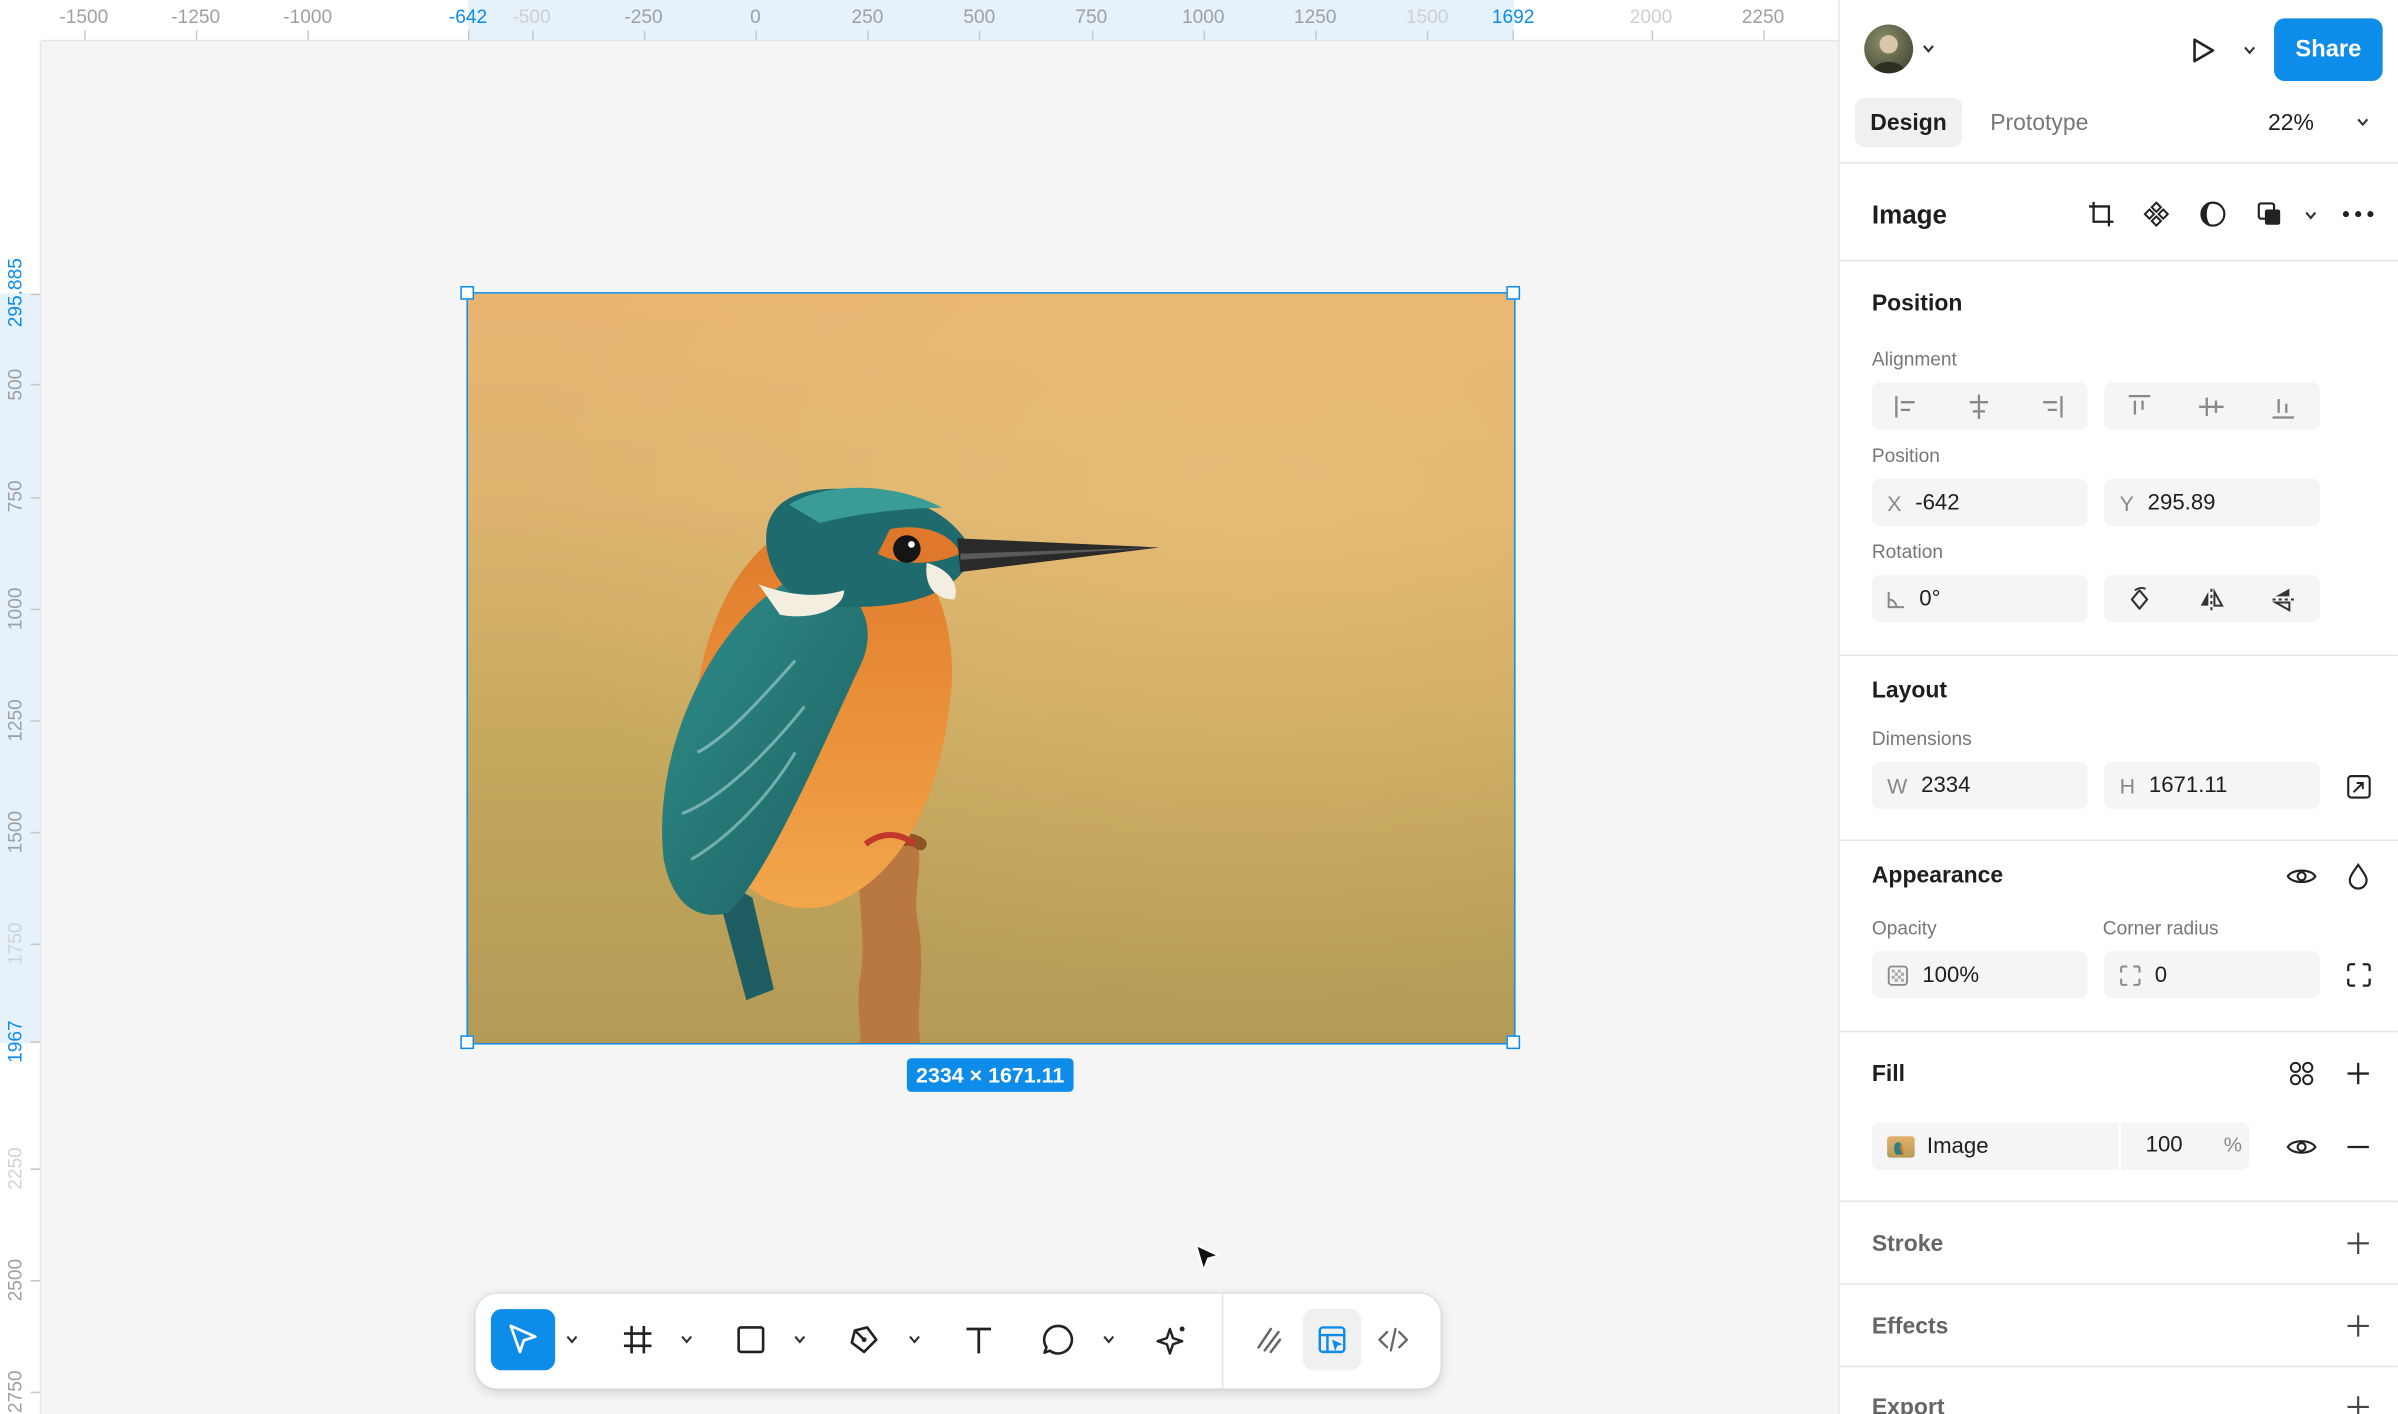  Describe the element at coordinates (2283, 405) in the screenshot. I see `align-bottom-icon` at that location.